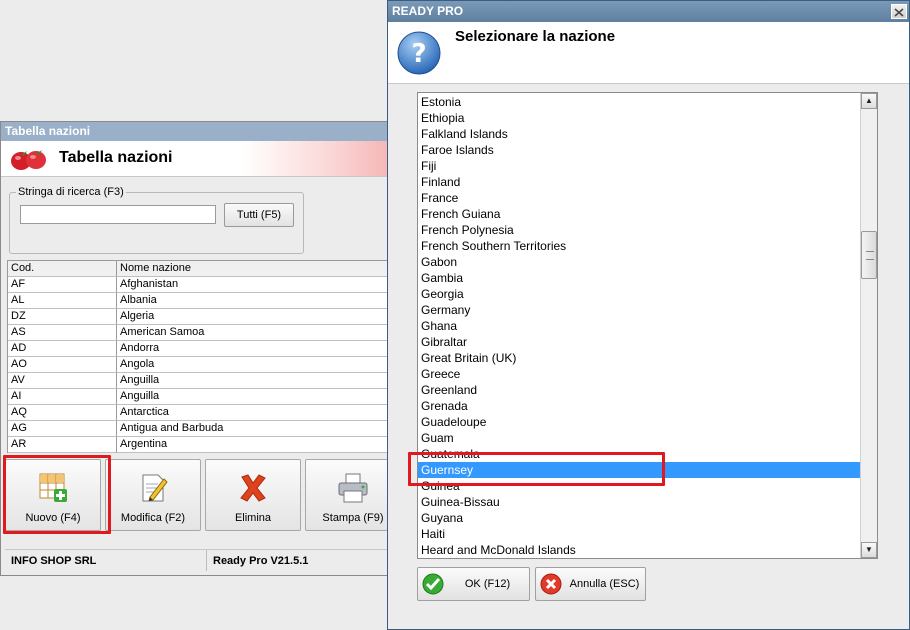 The width and height of the screenshot is (910, 630). Describe the element at coordinates (62, 381) in the screenshot. I see `cell-code: AV` at that location.